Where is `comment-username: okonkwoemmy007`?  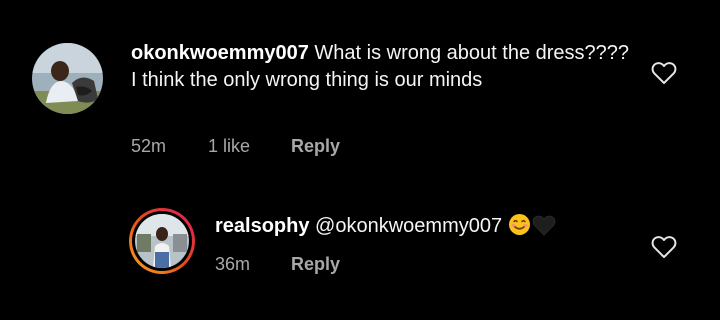
comment-username: okonkwoemmy007 is located at coordinates (220, 53).